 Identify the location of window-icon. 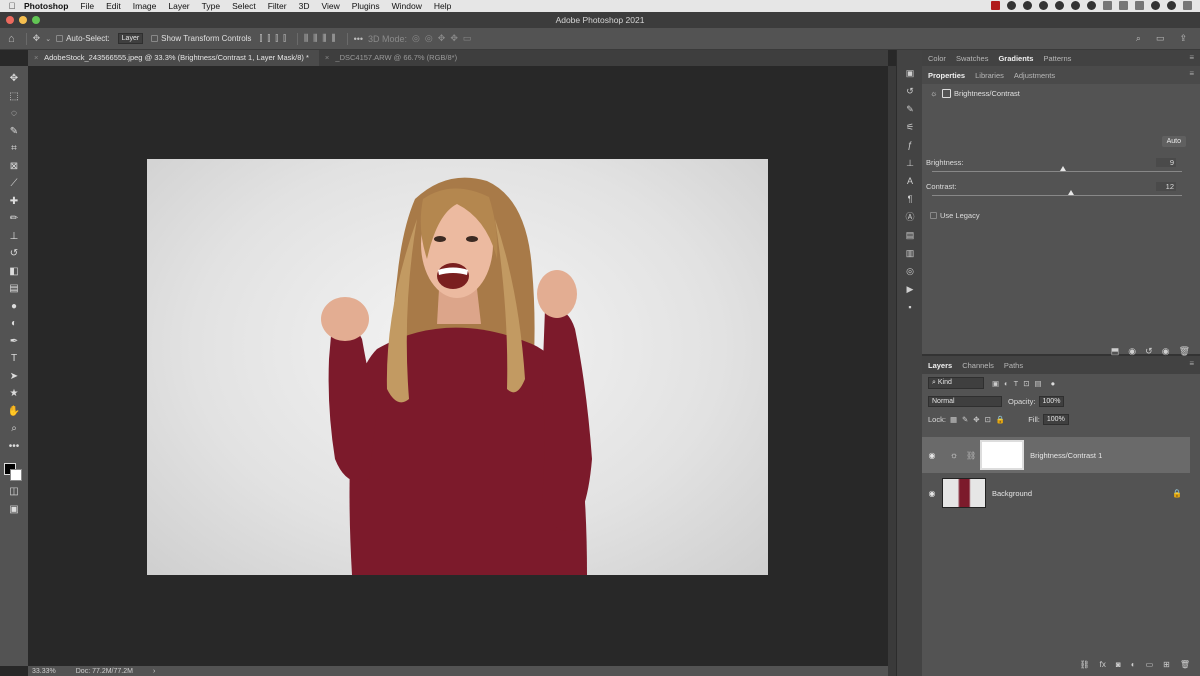
(1107, 5).